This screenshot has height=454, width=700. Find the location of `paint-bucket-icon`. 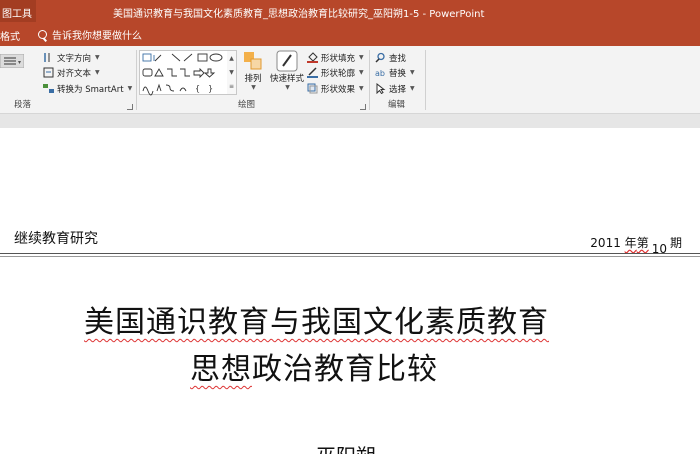

paint-bucket-icon is located at coordinates (312, 57).